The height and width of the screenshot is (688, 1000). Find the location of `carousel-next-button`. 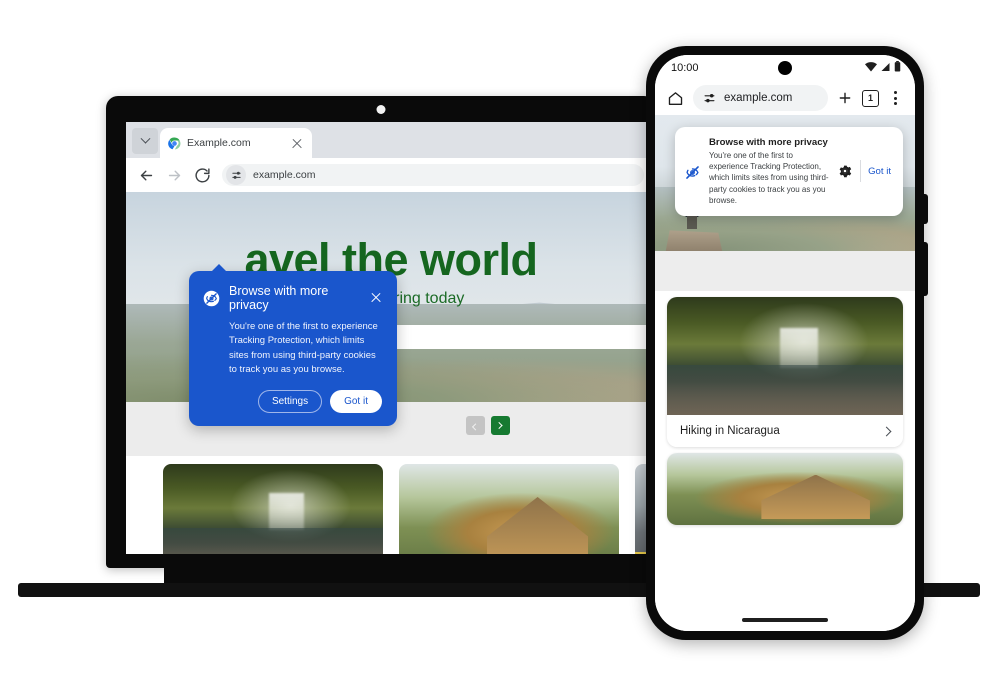

carousel-next-button is located at coordinates (500, 425).